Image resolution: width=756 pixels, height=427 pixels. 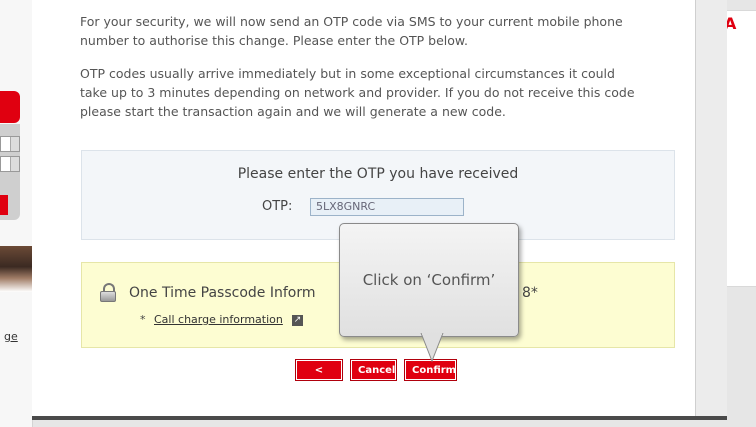 I want to click on instruction-tooltip: Click on ‘Confirm’, so click(x=429, y=280).